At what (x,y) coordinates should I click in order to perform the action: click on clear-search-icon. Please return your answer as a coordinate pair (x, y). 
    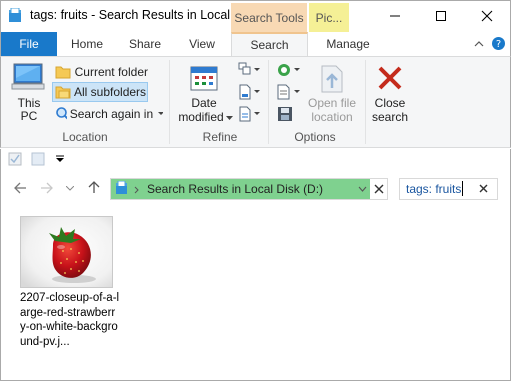
    Looking at the image, I should click on (483, 188).